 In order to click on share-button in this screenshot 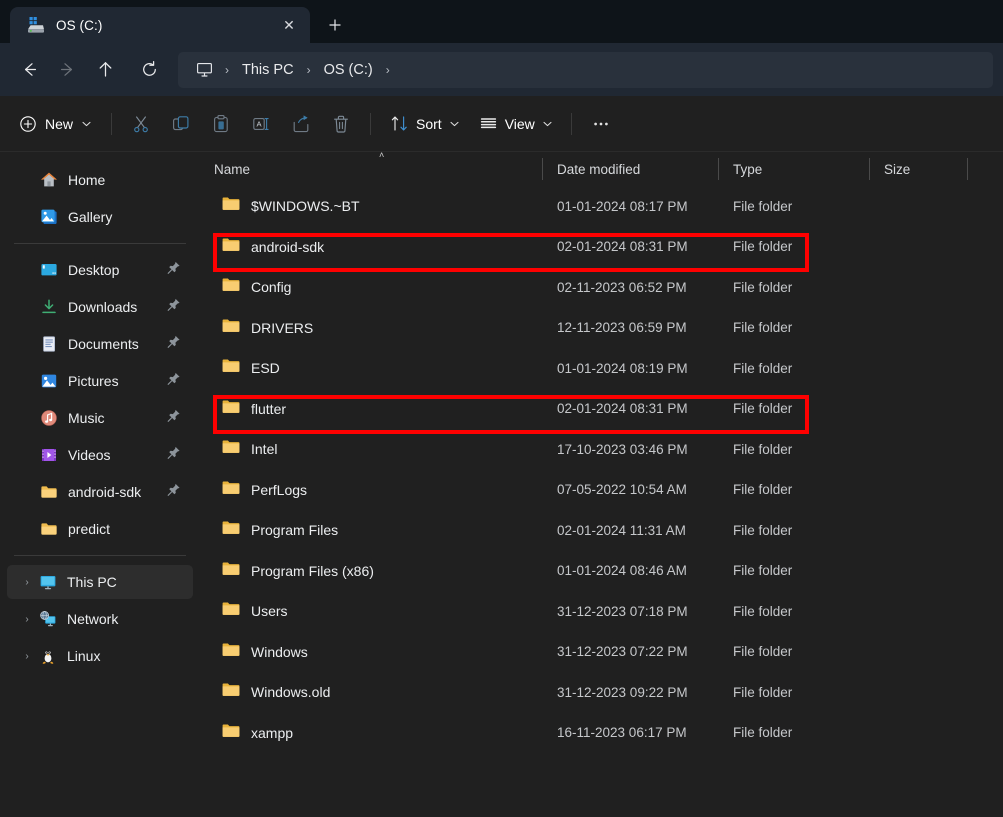, I will do `click(301, 124)`.